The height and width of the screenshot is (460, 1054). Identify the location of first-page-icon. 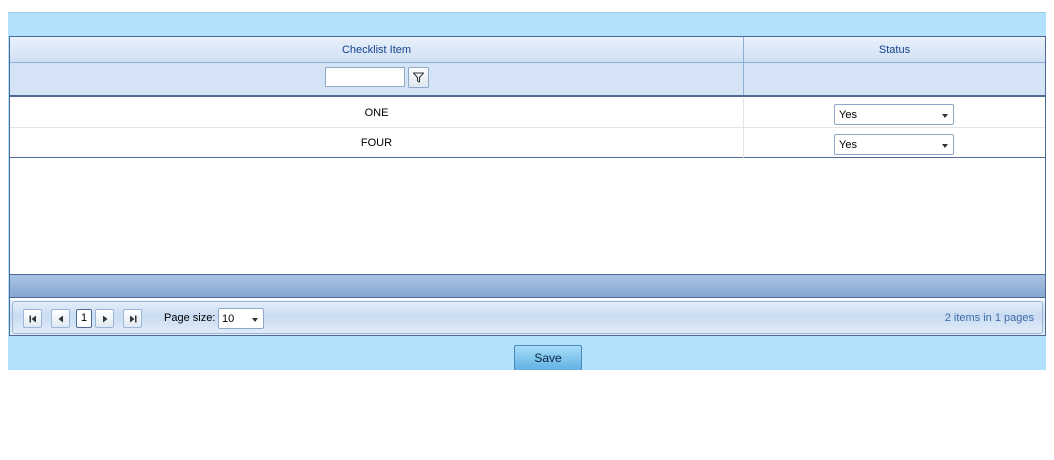
(32, 319).